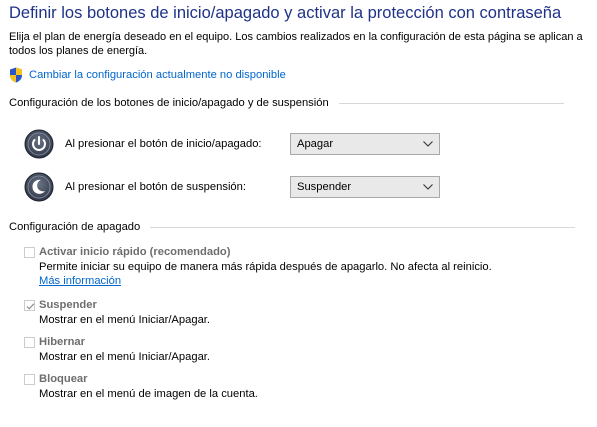  Describe the element at coordinates (39, 144) in the screenshot. I see `power-icon` at that location.